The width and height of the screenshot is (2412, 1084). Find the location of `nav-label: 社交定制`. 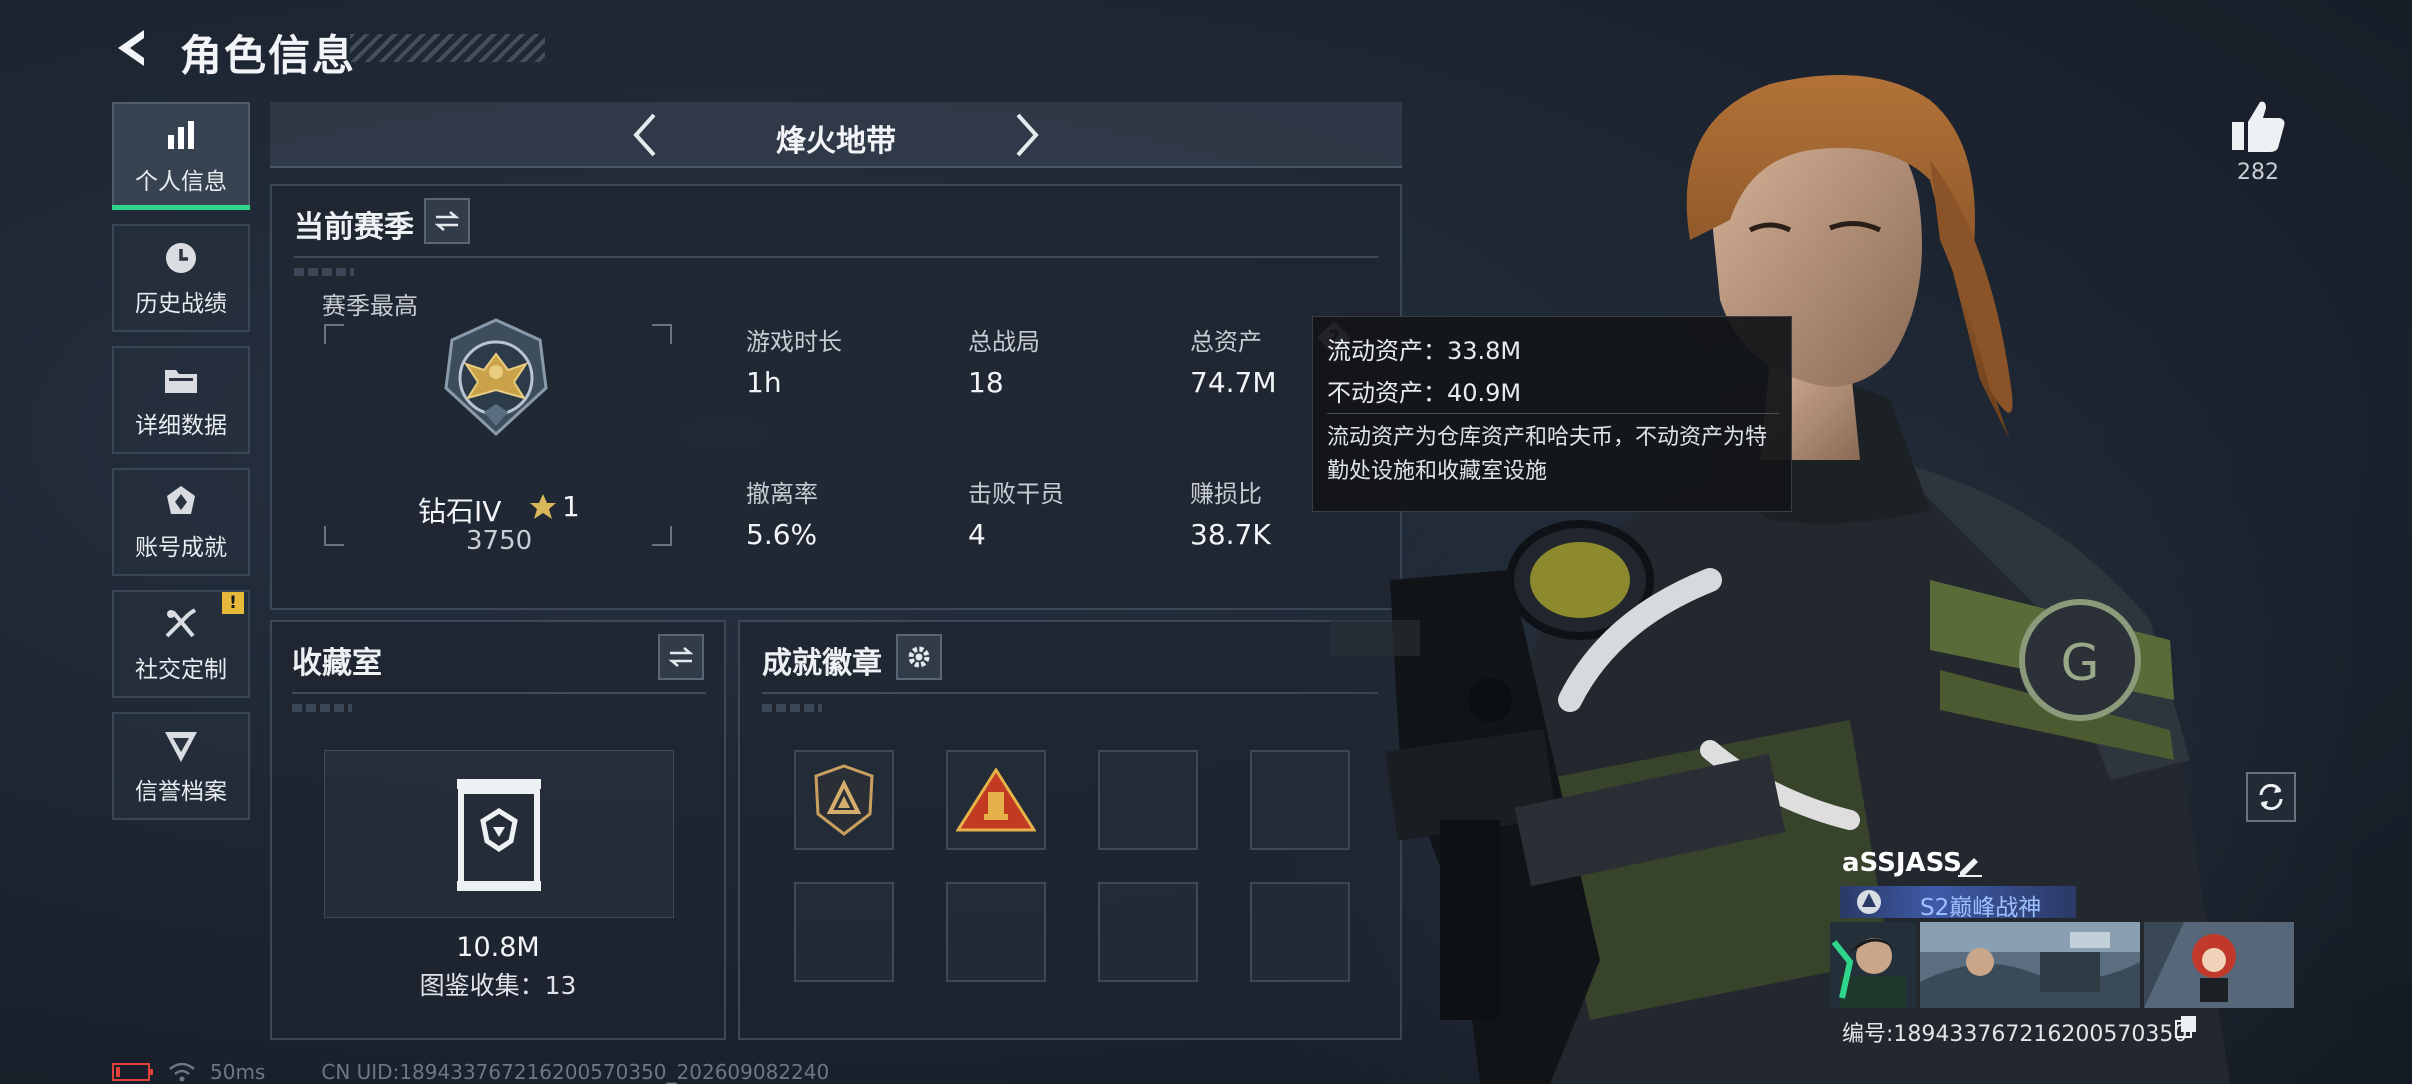

nav-label: 社交定制 is located at coordinates (181, 670).